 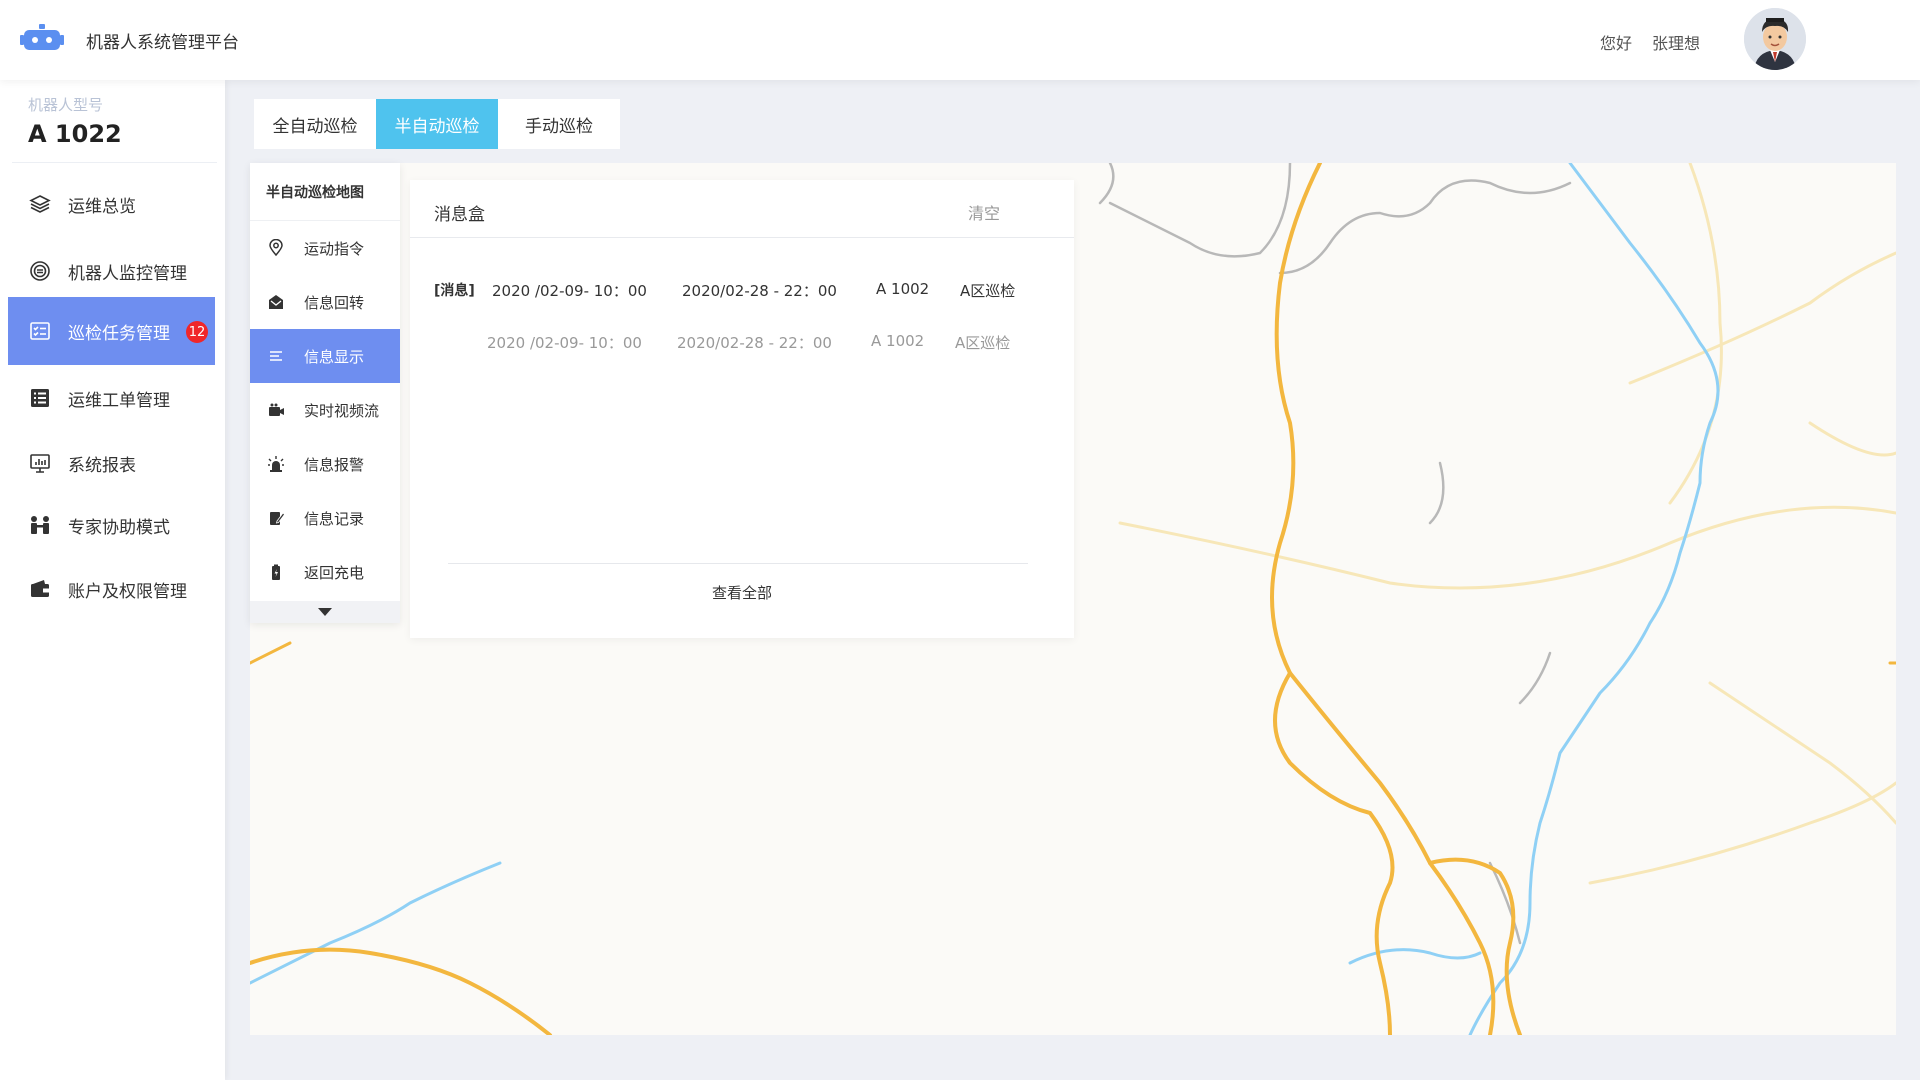 I want to click on func-item-label: 信息记录, so click(x=334, y=518).